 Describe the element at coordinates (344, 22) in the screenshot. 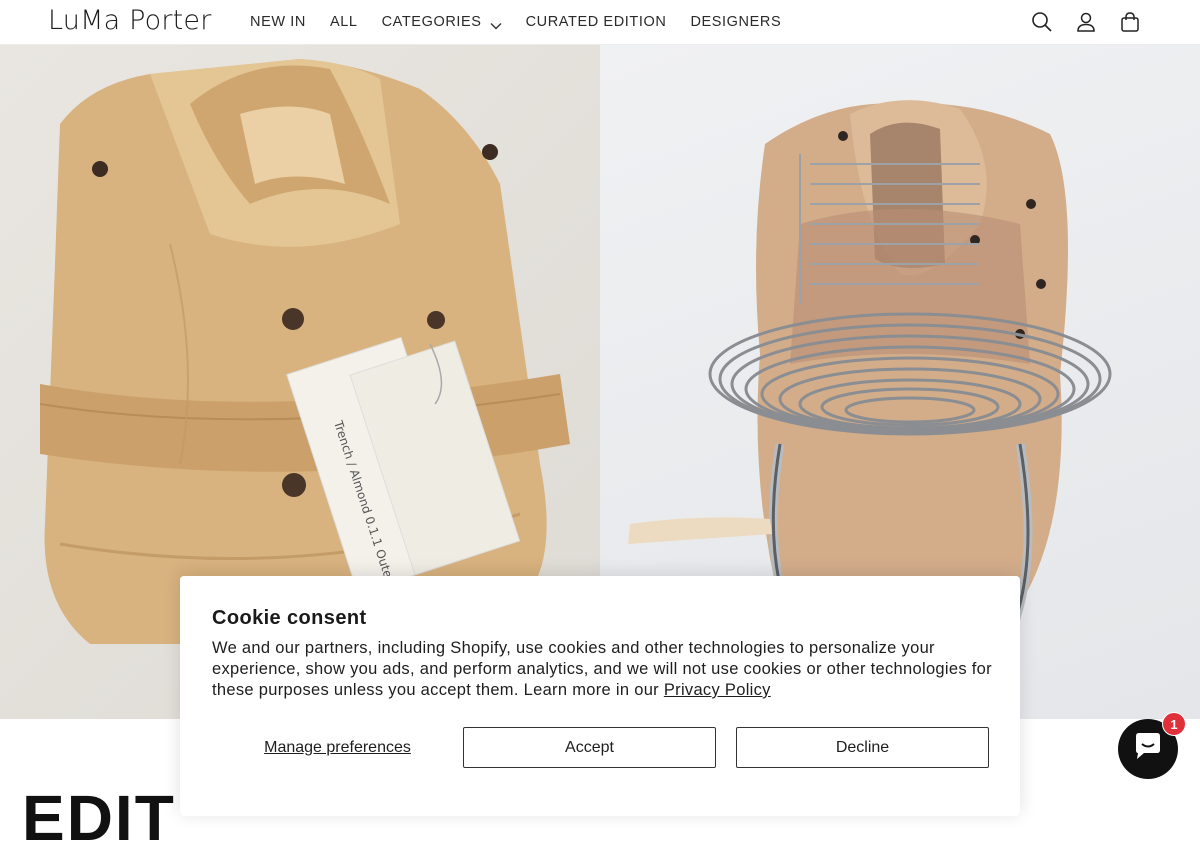

I see `nav-all: ALL` at that location.